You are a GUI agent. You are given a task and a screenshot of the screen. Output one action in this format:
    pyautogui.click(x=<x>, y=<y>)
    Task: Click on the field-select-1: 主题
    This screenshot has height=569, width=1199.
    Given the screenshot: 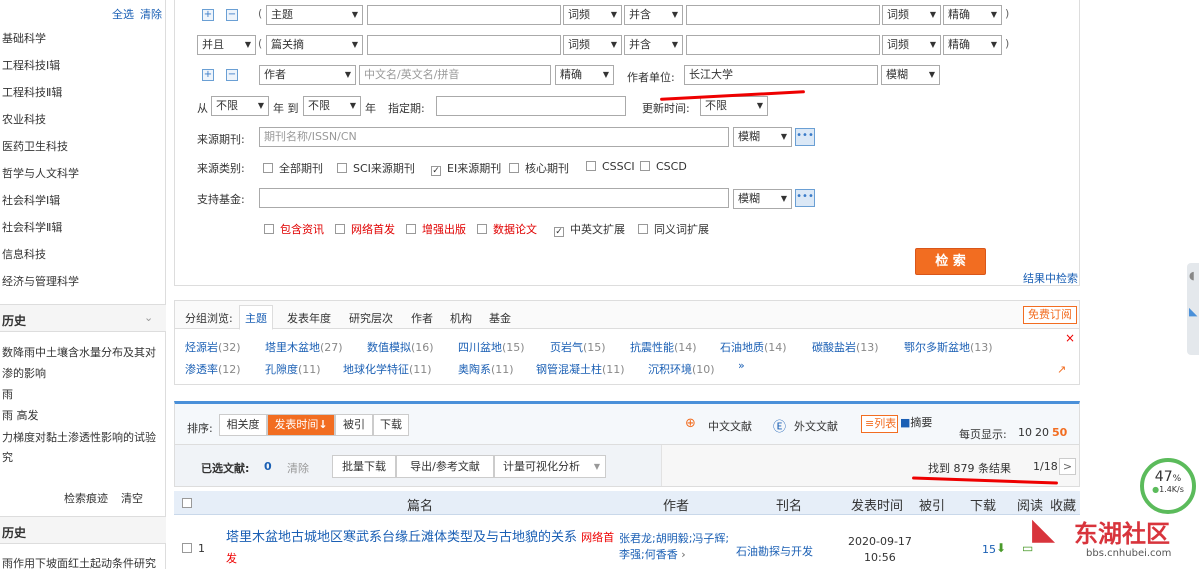 What is the action you would take?
    pyautogui.click(x=314, y=15)
    